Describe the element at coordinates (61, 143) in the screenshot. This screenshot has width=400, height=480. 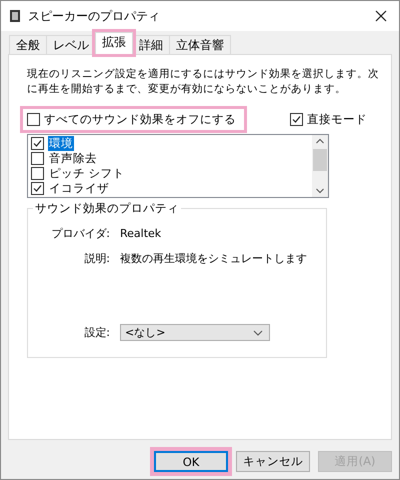
I see `list-item: 環境` at that location.